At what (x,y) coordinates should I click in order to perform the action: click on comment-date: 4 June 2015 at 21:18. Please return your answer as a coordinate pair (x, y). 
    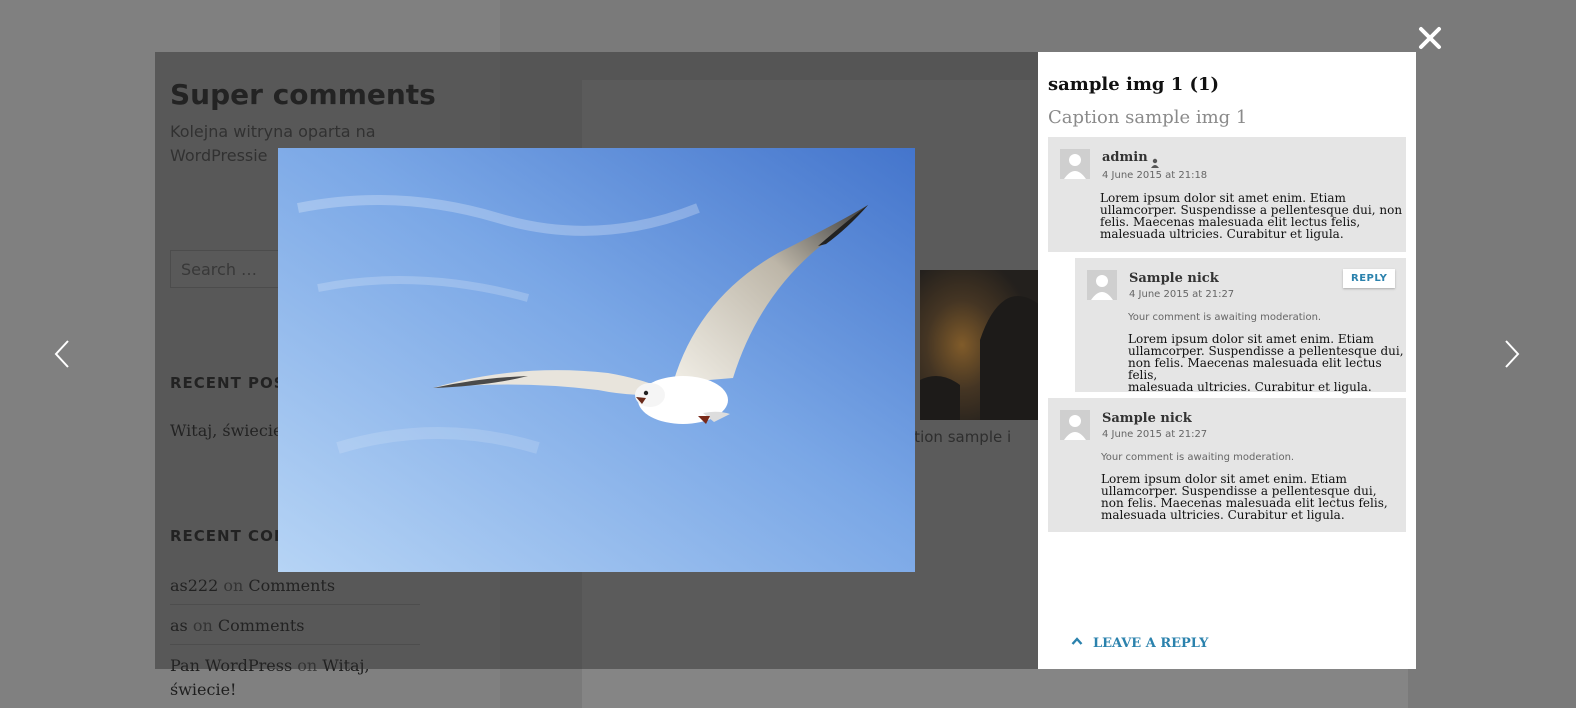
    Looking at the image, I should click on (1154, 175).